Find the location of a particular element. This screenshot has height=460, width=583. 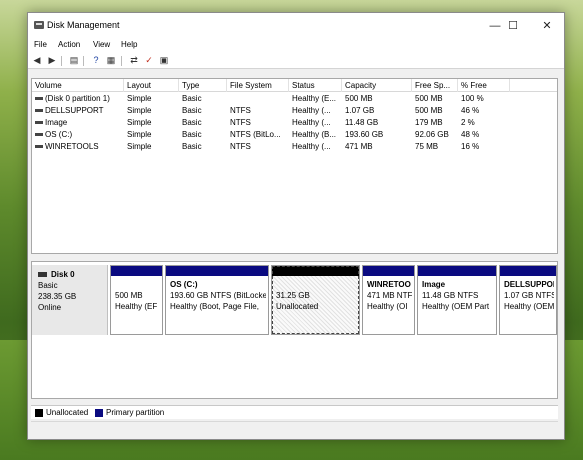

disk-0-info: Disk 0 Basic 238.35 GB Online is located at coordinates (70, 300).